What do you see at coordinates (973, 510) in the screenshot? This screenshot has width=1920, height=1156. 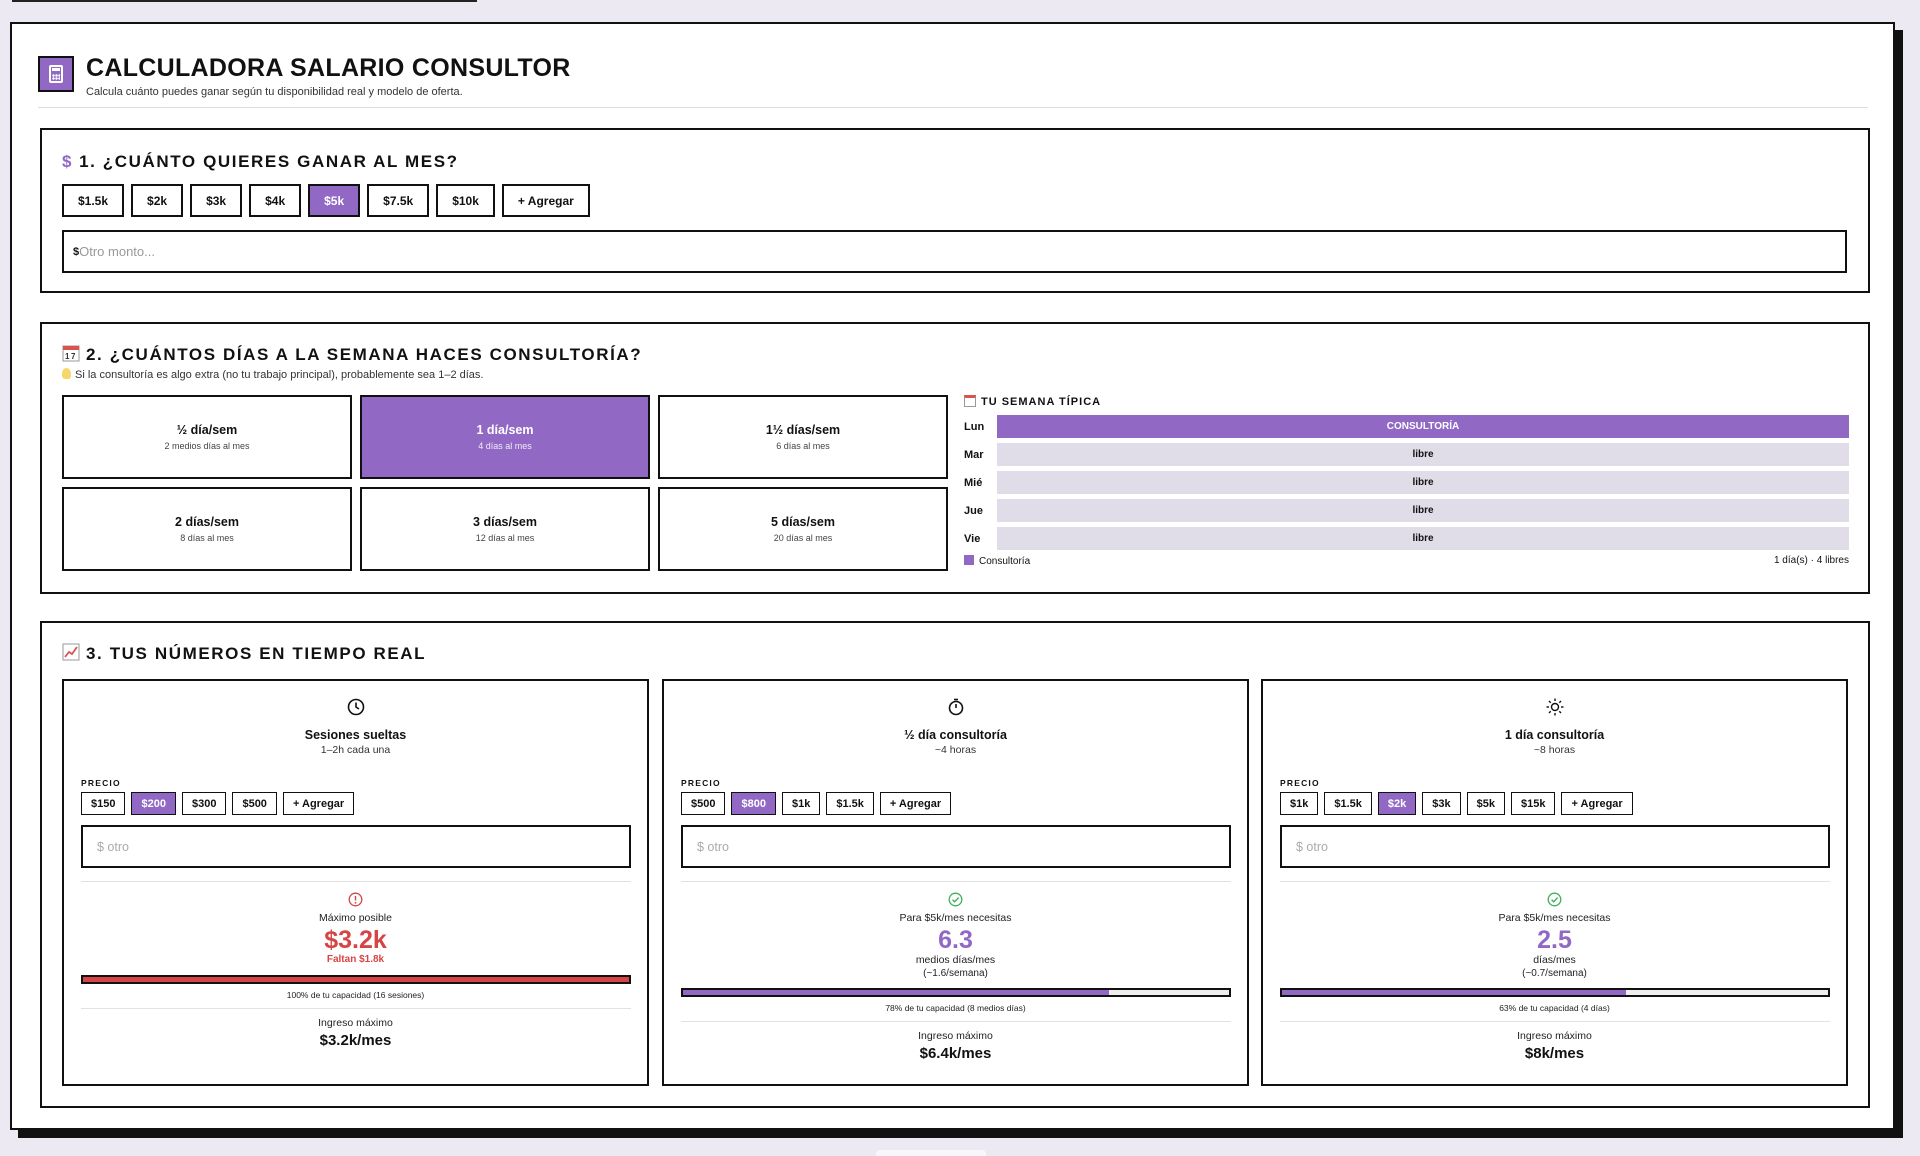 I see `week-day-label: Jue` at bounding box center [973, 510].